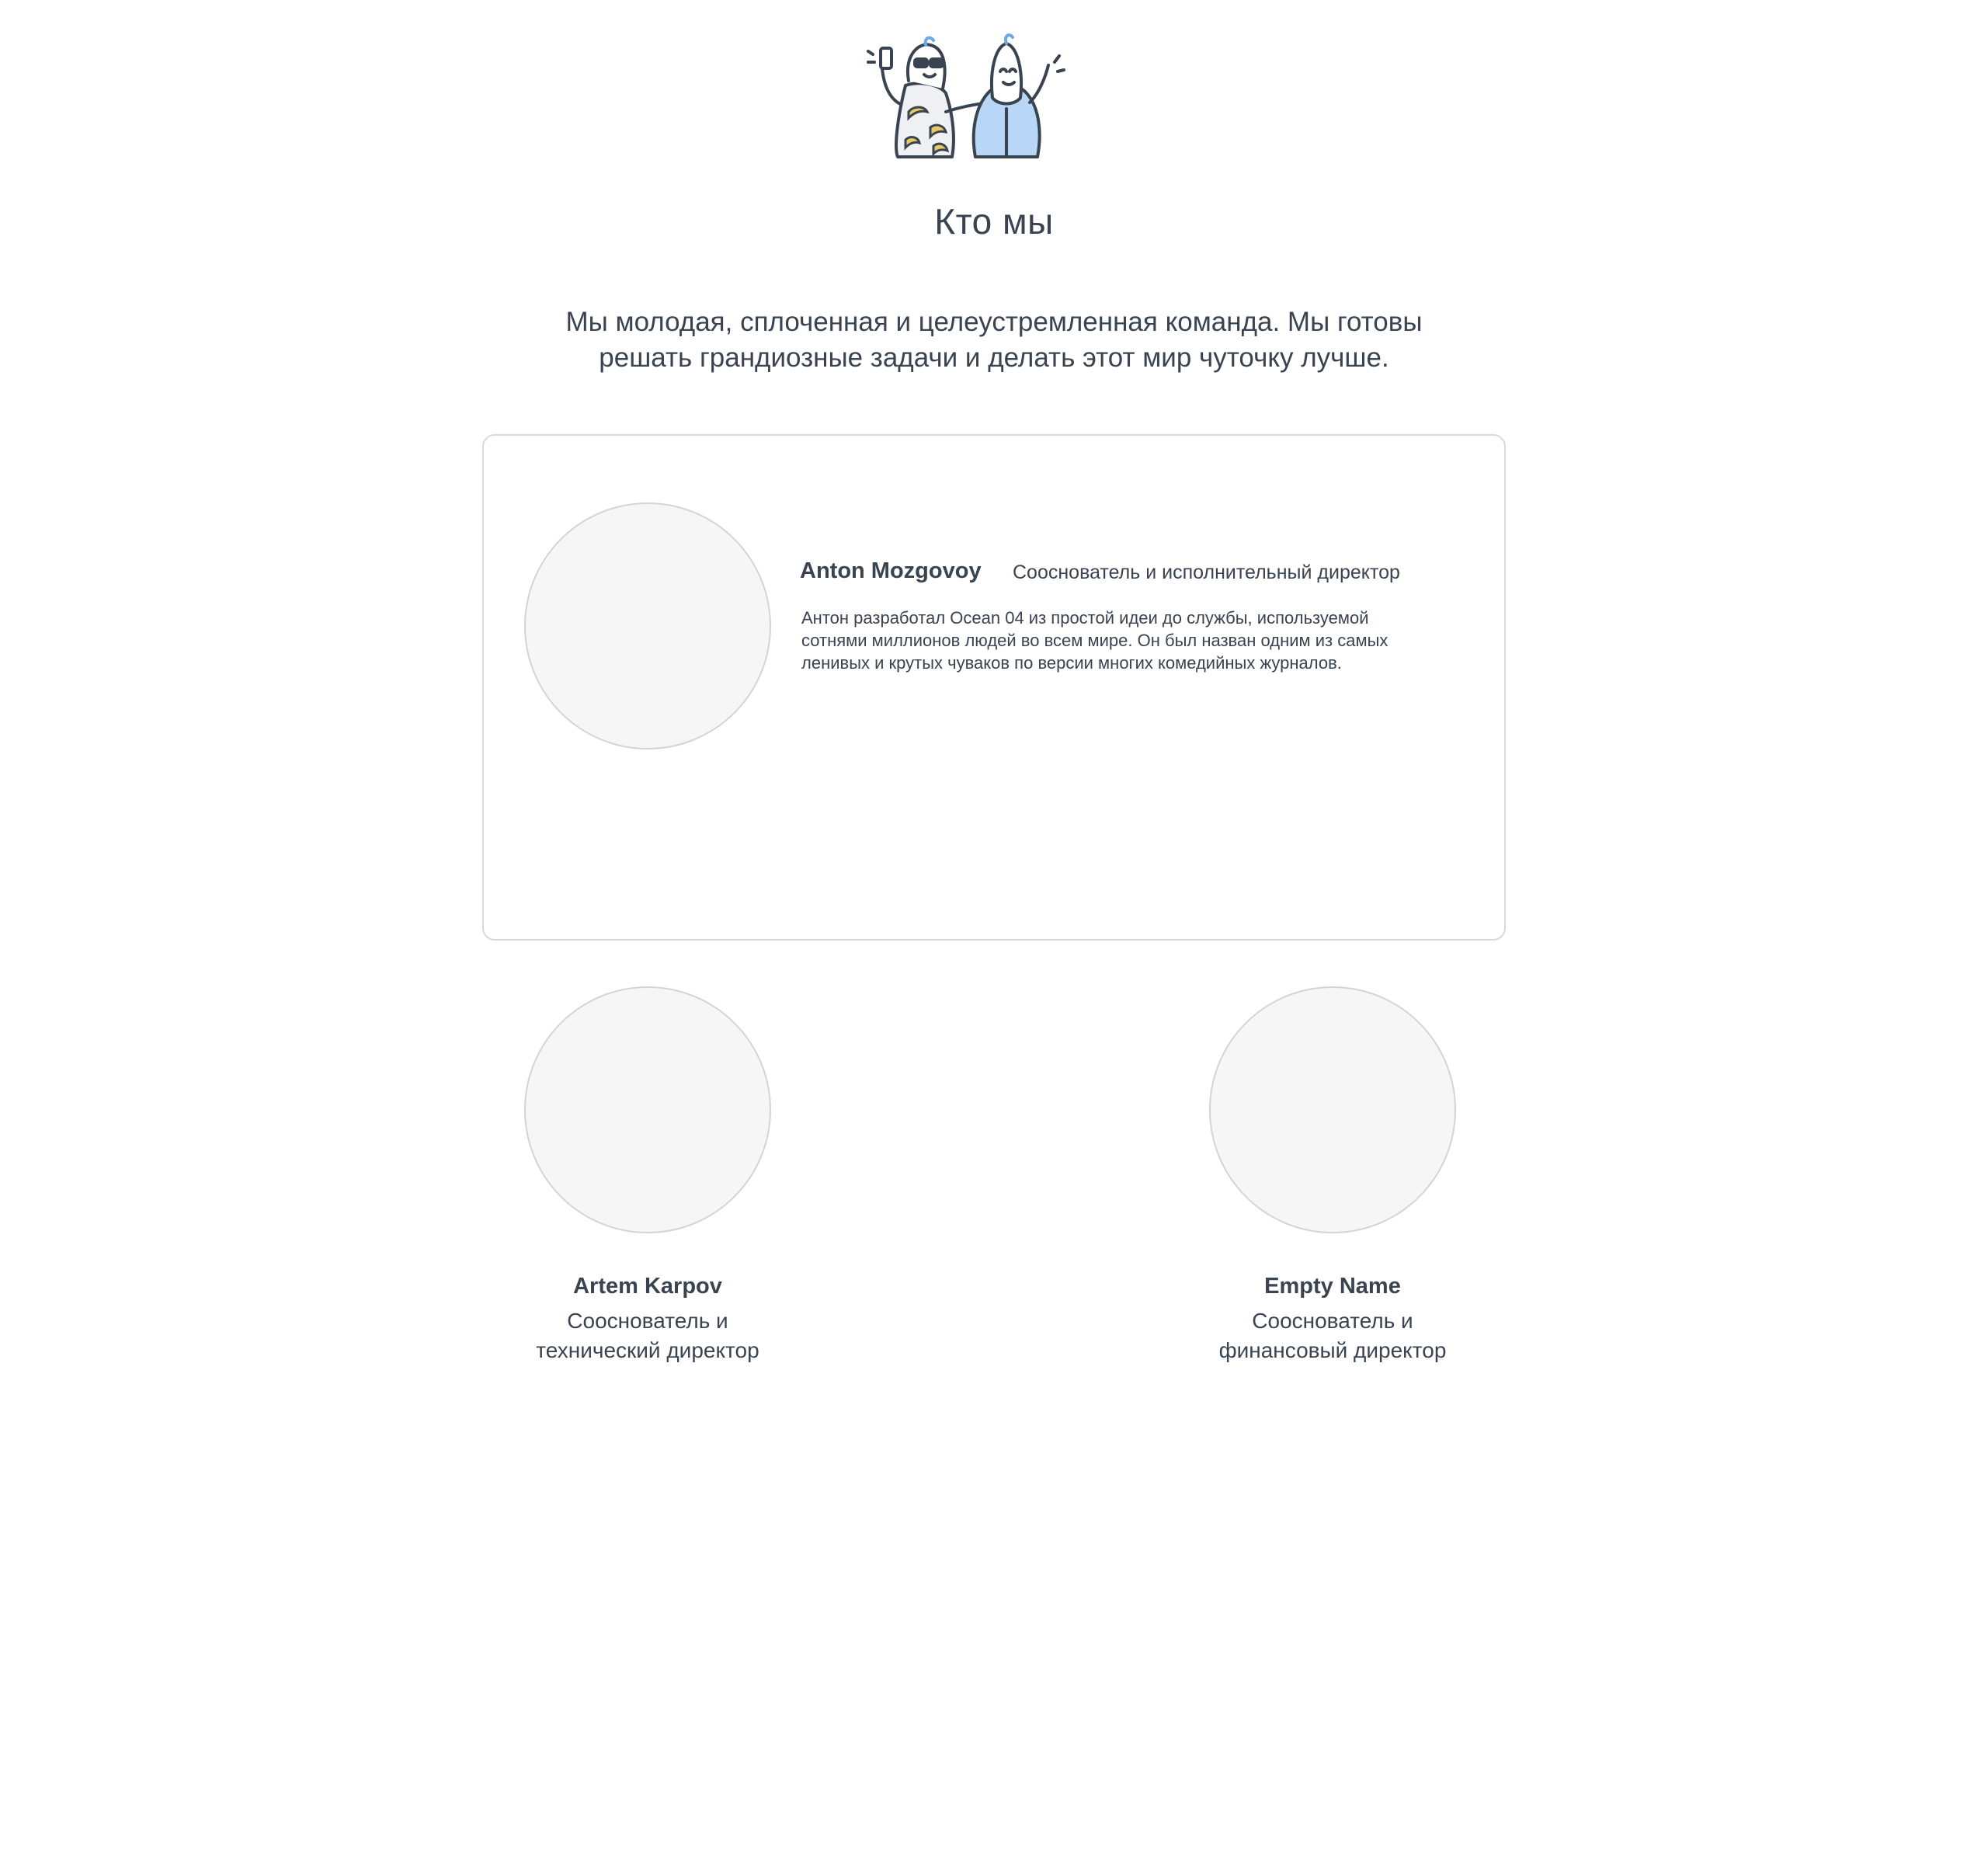 The image size is (1988, 1864). What do you see at coordinates (648, 1286) in the screenshot?
I see `member-name: Artem Karpov` at bounding box center [648, 1286].